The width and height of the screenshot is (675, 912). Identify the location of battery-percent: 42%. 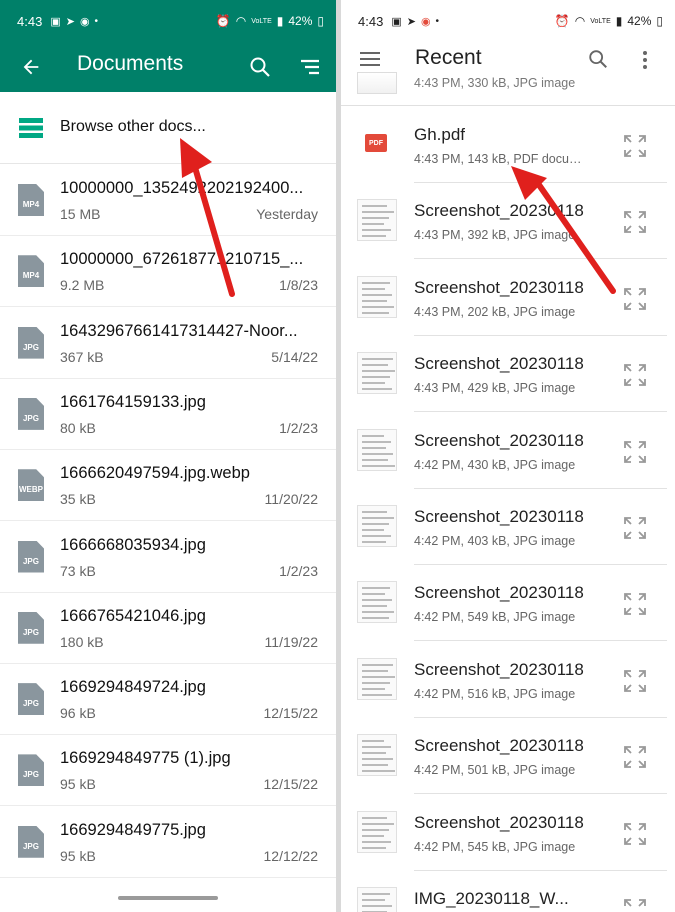
(300, 21).